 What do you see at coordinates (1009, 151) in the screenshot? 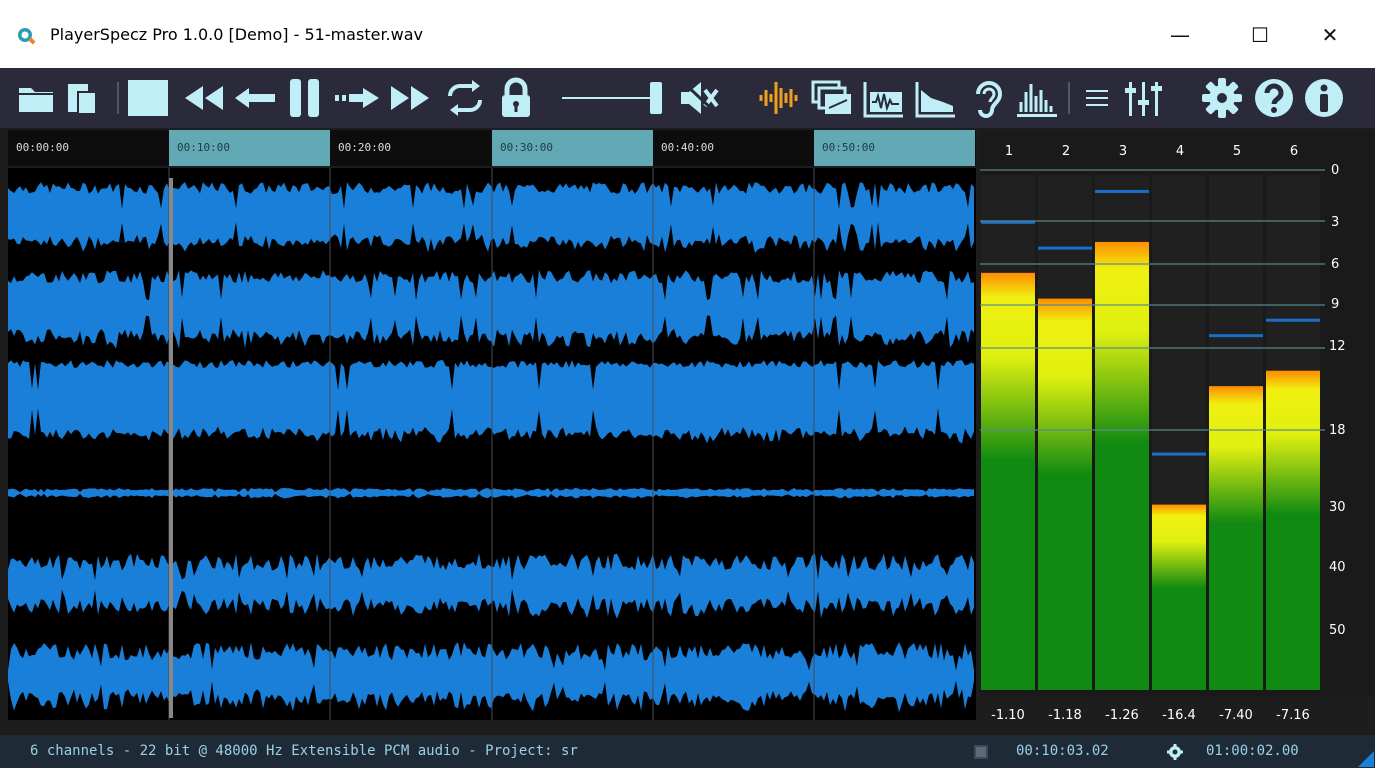
I see `channel-number: 1` at bounding box center [1009, 151].